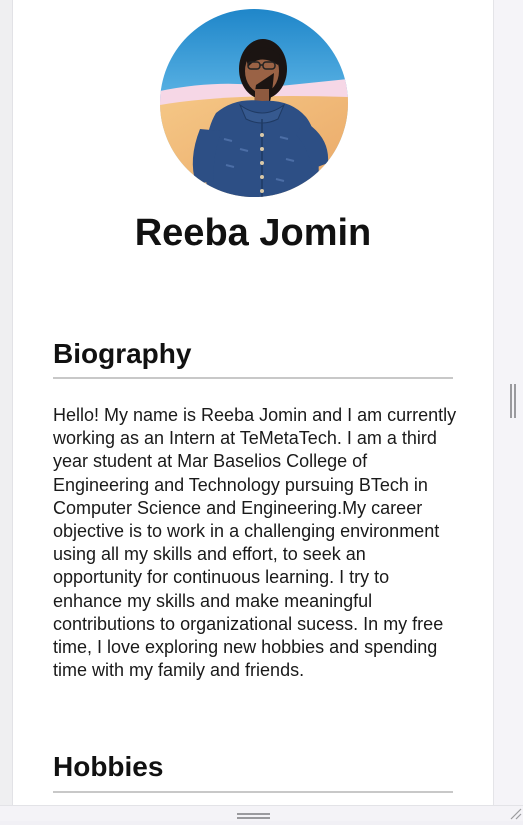 The width and height of the screenshot is (523, 825). Describe the element at coordinates (122, 353) in the screenshot. I see `biography-heading: Biography` at that location.